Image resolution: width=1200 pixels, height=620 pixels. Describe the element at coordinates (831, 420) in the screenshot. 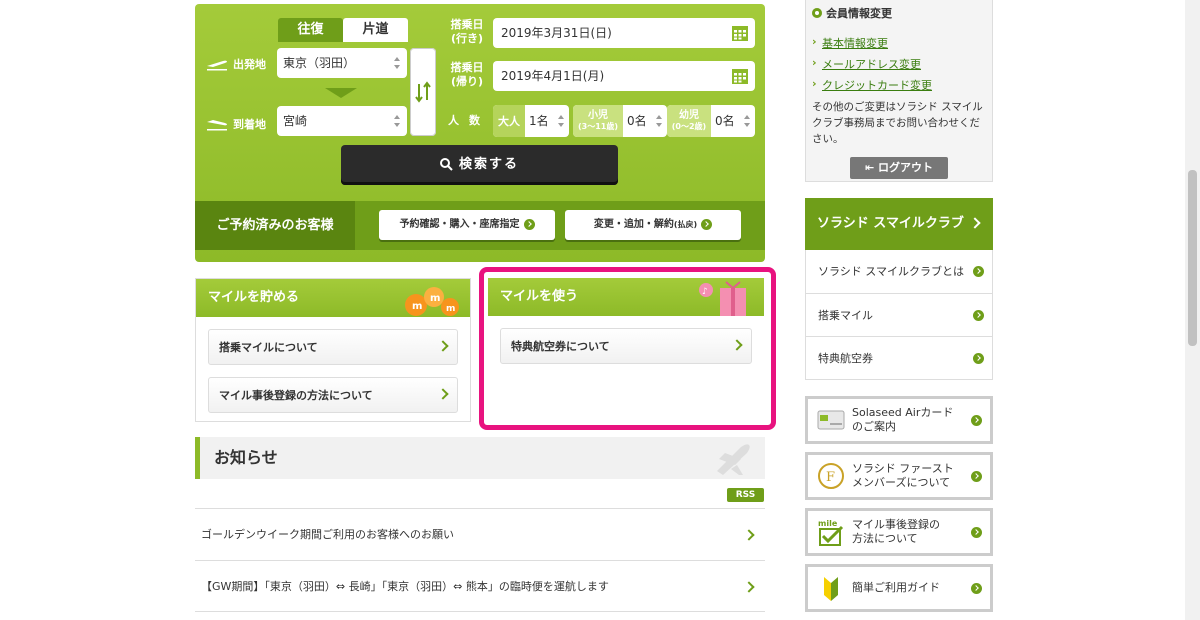

I see `credit-card-icon` at that location.